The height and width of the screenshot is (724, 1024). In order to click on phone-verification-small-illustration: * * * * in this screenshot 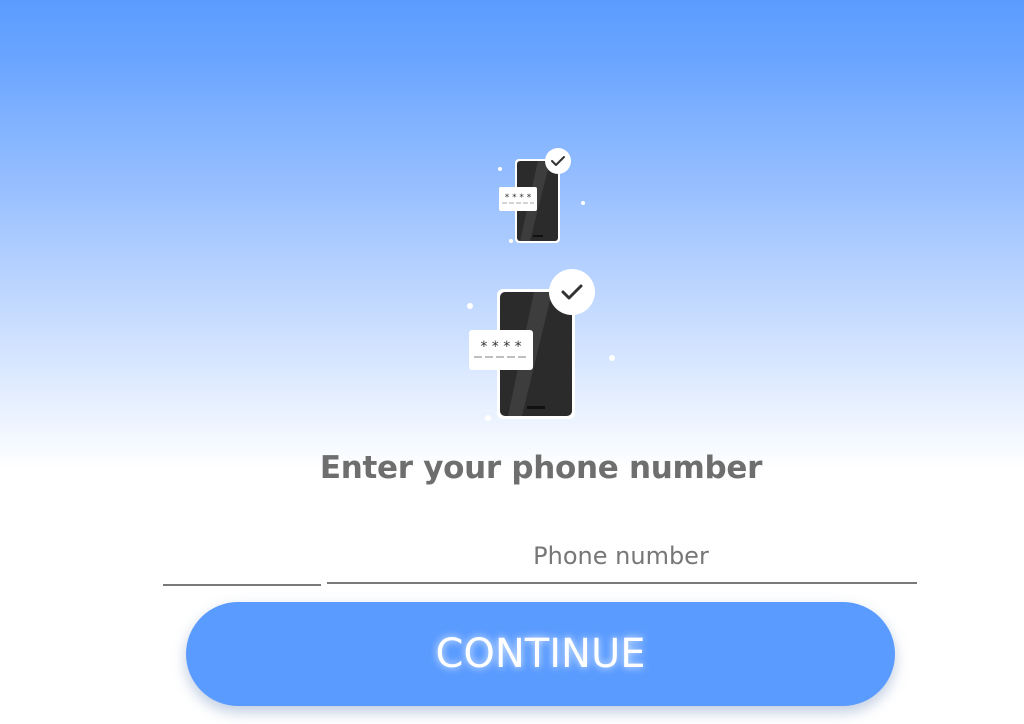, I will do `click(541, 195)`.